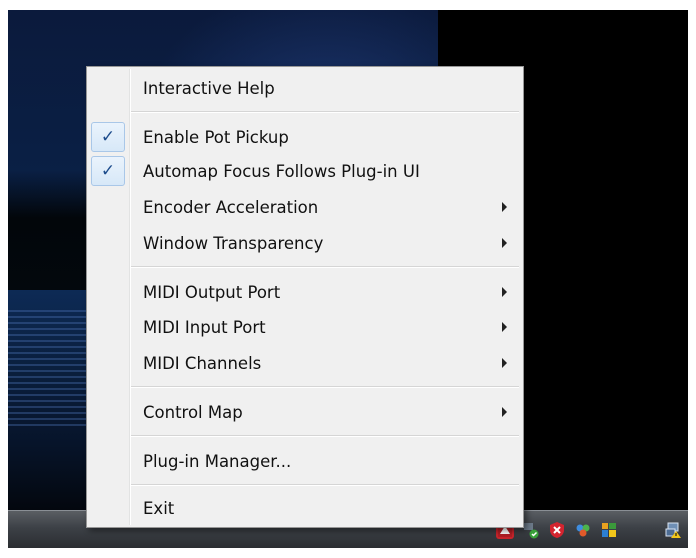 This screenshot has width=696, height=558. What do you see at coordinates (305, 137) in the screenshot?
I see `menu-item-enable-pot-pickup: ✓ Enable Pot Pickup` at bounding box center [305, 137].